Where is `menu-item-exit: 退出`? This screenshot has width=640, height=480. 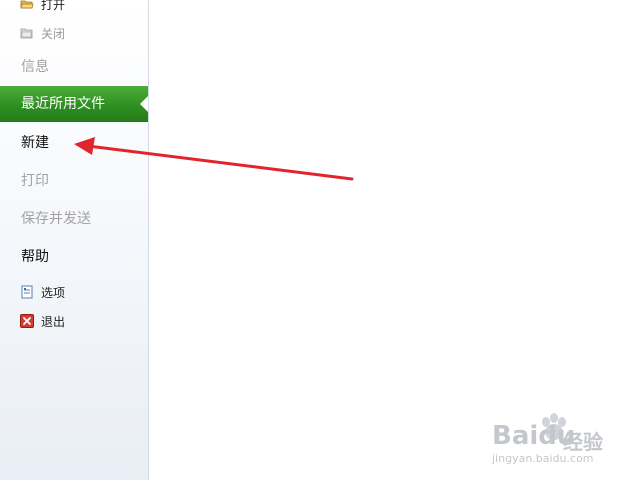 menu-item-exit: 退出 is located at coordinates (42, 321).